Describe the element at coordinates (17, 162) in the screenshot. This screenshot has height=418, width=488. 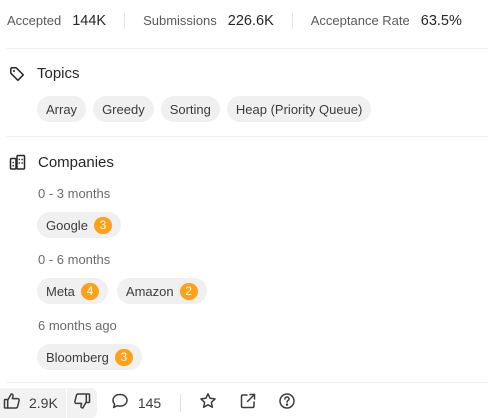
I see `building-icon` at that location.